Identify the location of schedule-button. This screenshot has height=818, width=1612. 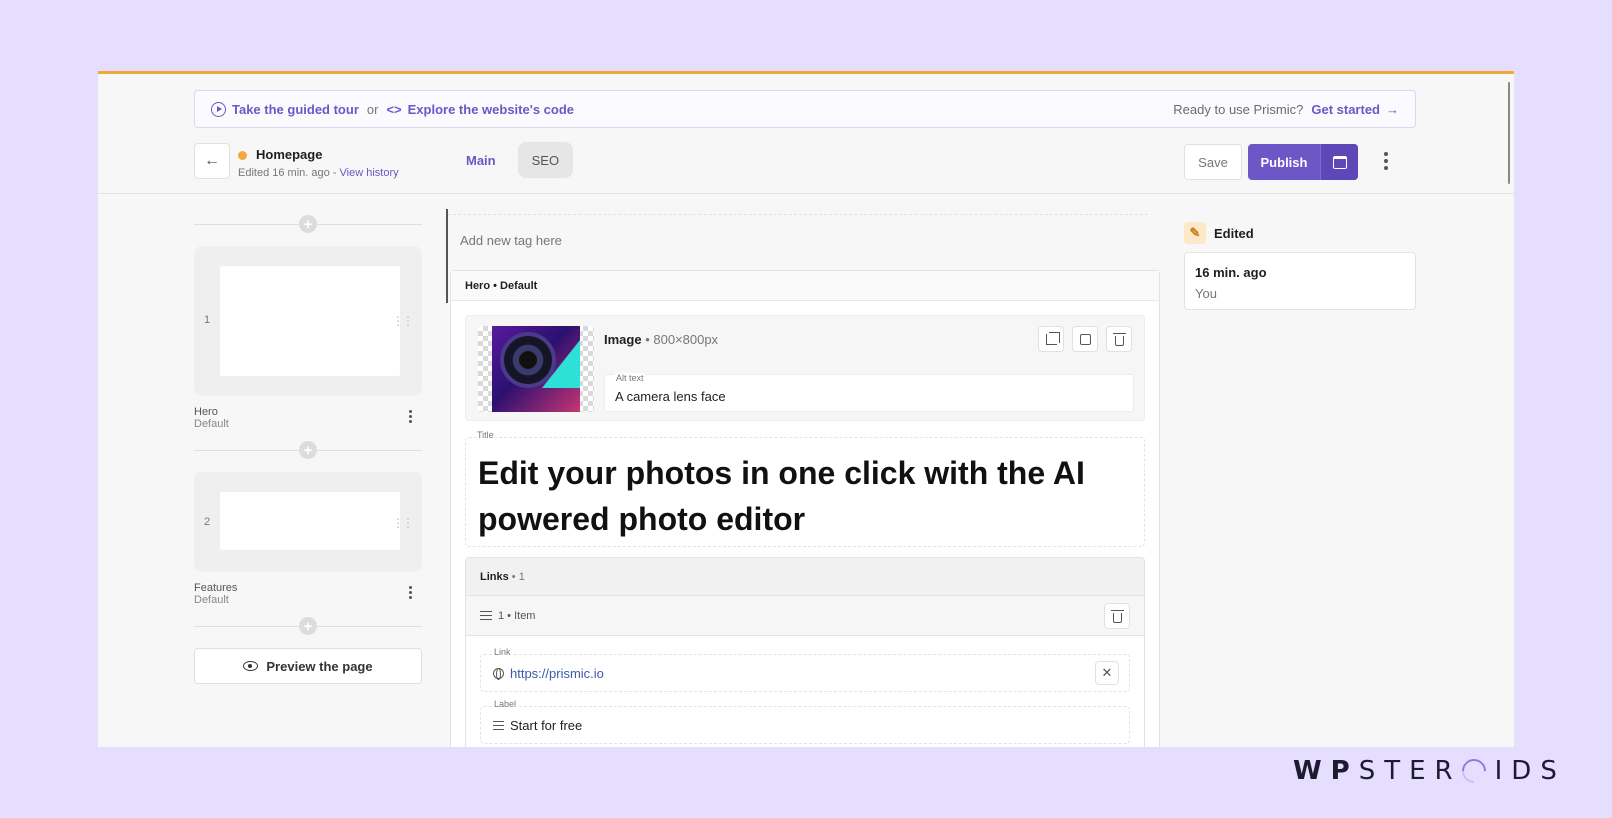
(1339, 162).